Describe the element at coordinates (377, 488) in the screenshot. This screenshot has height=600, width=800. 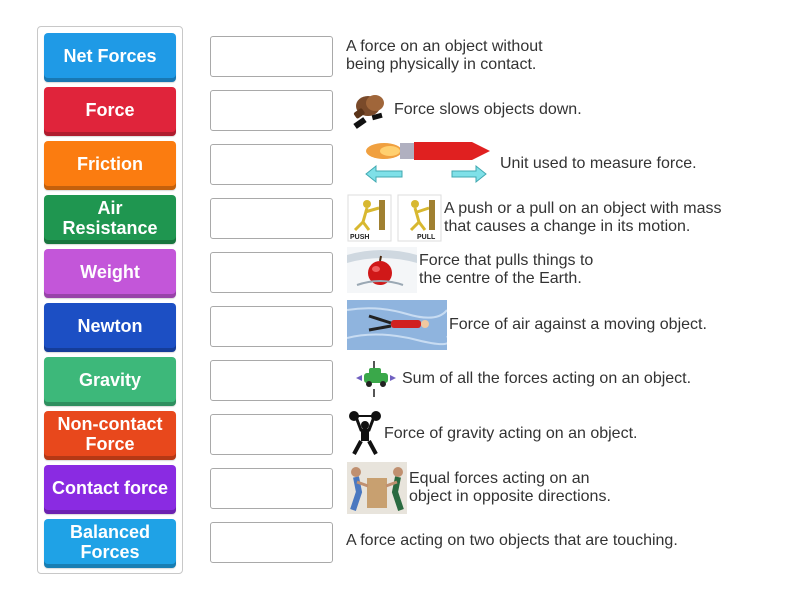
I see `pushing-box-icon` at that location.